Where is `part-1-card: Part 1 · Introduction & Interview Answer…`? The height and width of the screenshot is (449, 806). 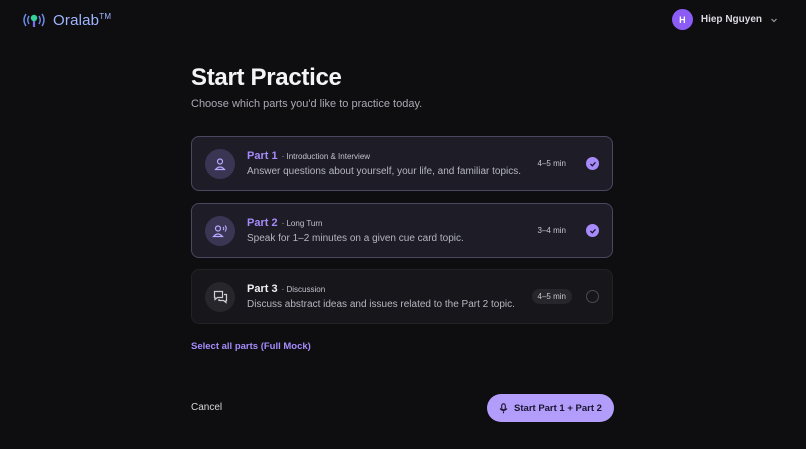 part-1-card: Part 1 · Introduction & Interview Answer… is located at coordinates (402, 163).